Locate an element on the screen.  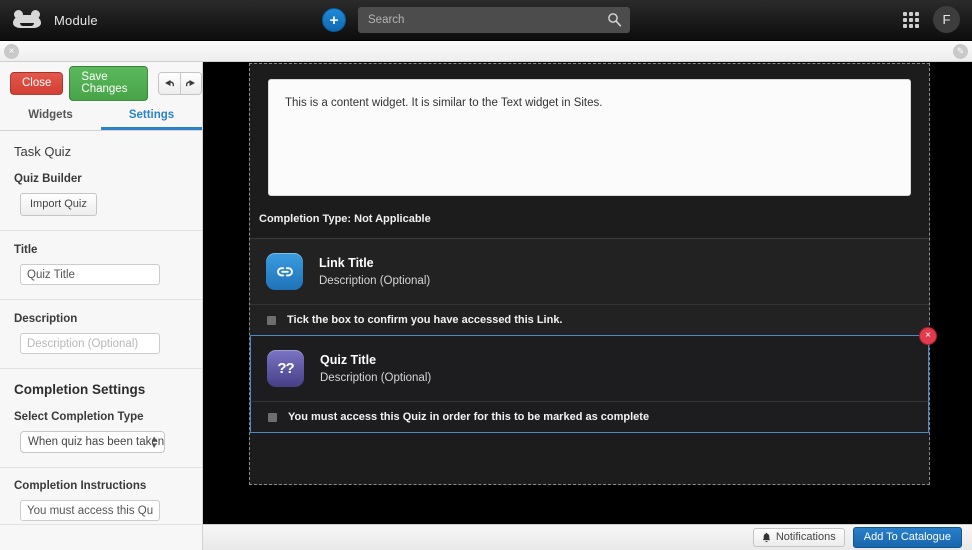
link-widget-title: Link Title is located at coordinates (346, 263).